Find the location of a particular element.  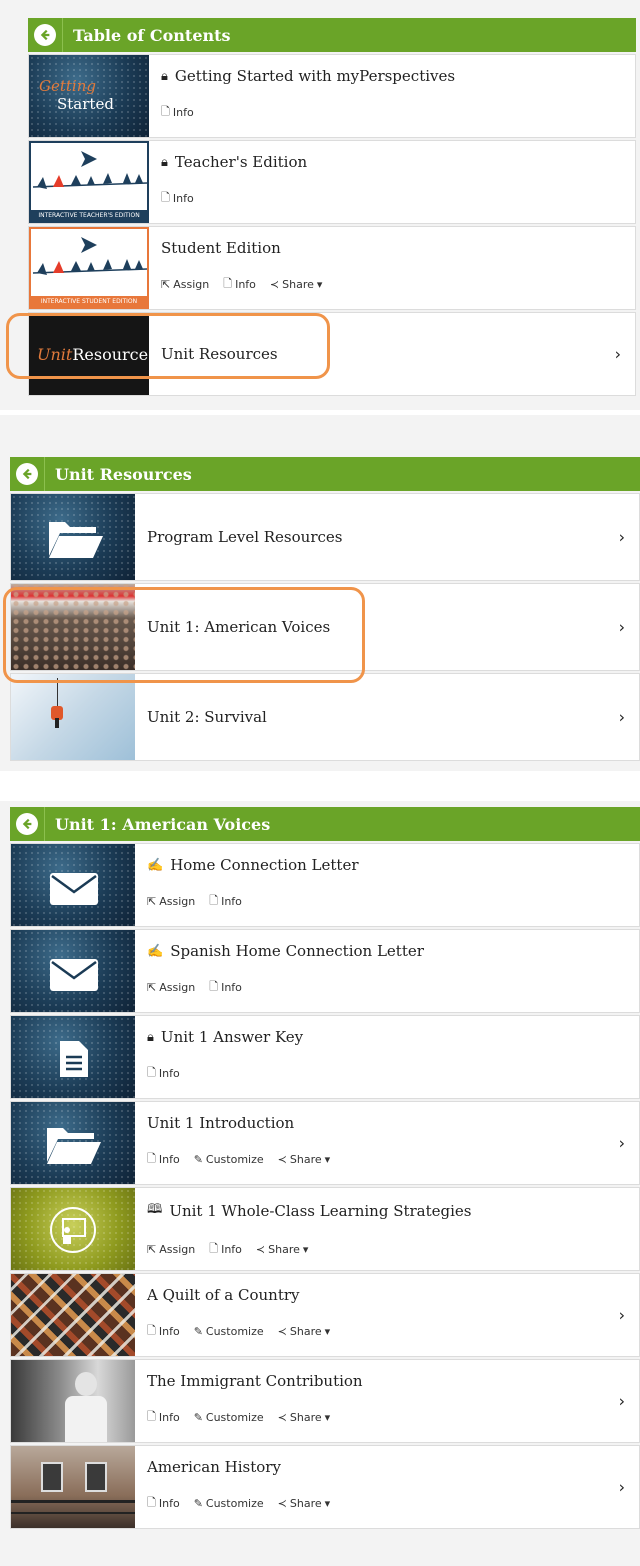

list-item: Program Level Resources › is located at coordinates (325, 537).